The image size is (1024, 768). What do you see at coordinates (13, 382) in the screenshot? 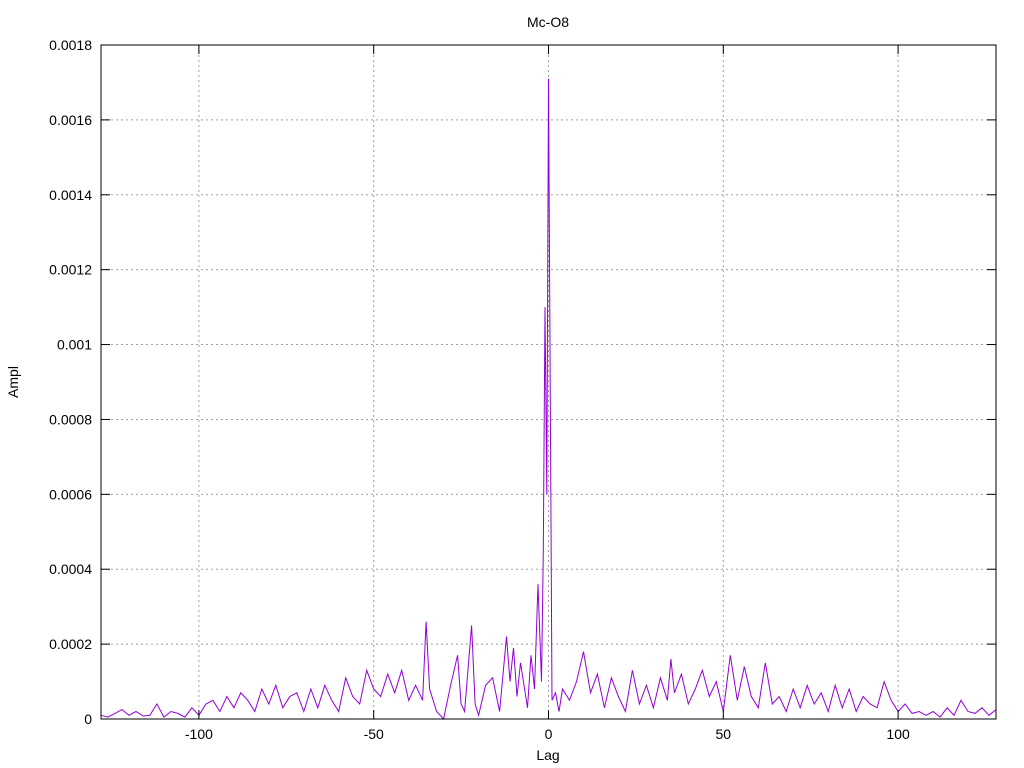
I see `y-axis-label: Ampl` at bounding box center [13, 382].